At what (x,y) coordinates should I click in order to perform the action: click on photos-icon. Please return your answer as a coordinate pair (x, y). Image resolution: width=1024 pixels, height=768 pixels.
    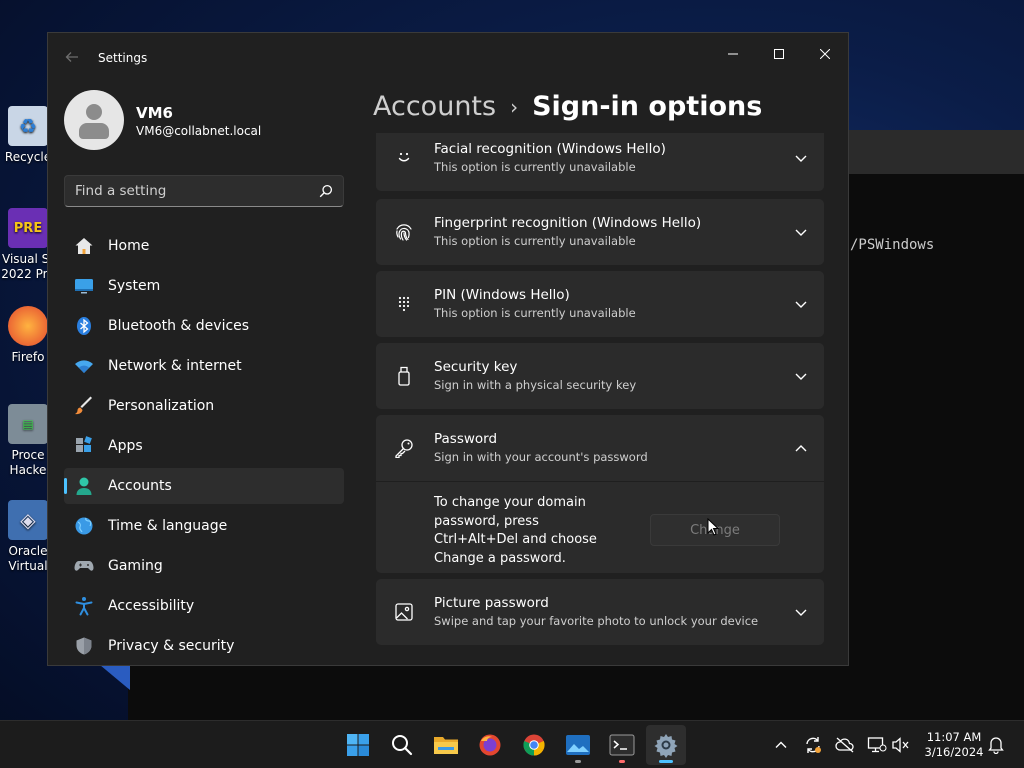
    Looking at the image, I should click on (578, 745).